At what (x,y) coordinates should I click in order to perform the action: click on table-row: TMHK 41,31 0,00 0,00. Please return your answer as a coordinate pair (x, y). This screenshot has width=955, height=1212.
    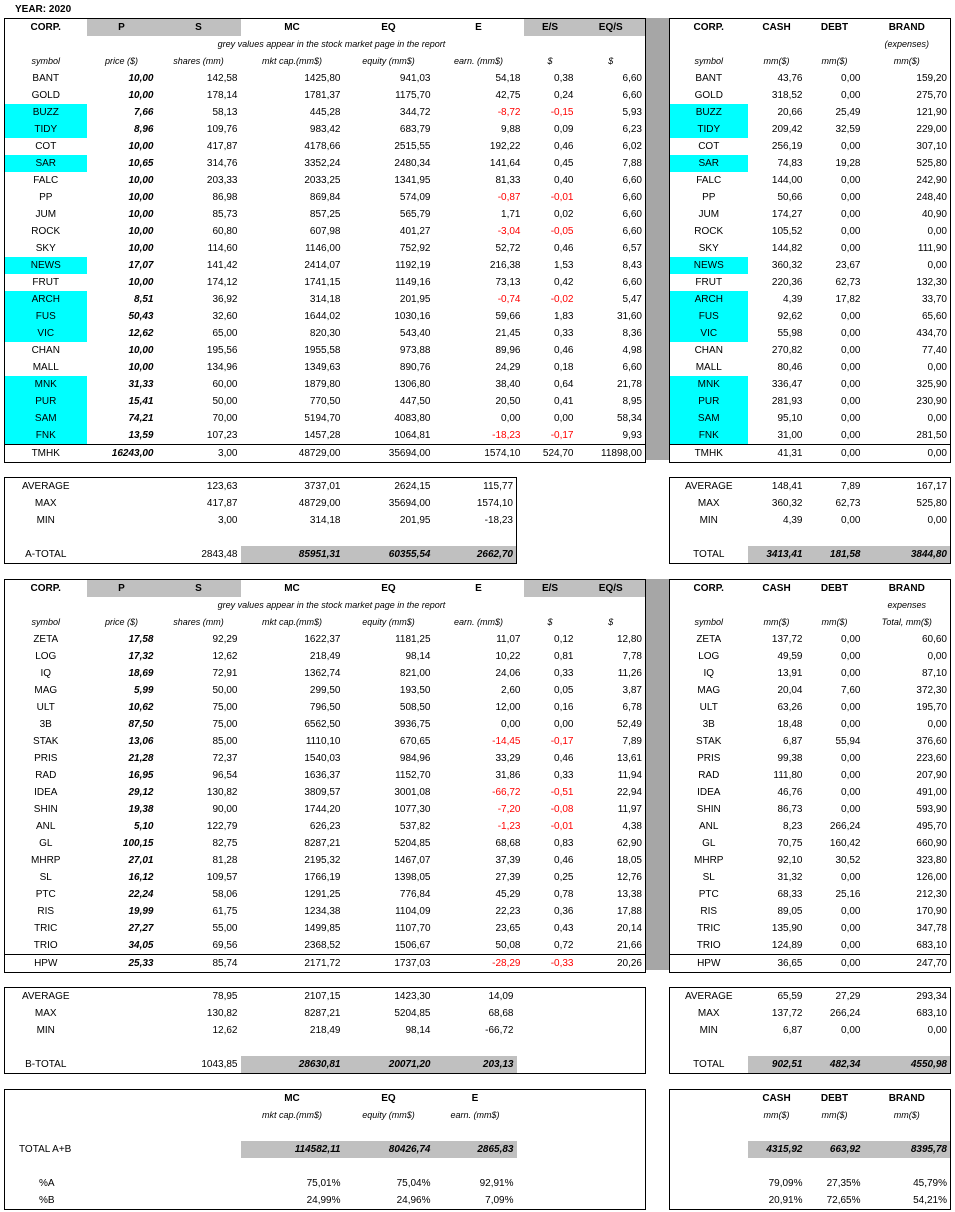
    Looking at the image, I should click on (810, 453).